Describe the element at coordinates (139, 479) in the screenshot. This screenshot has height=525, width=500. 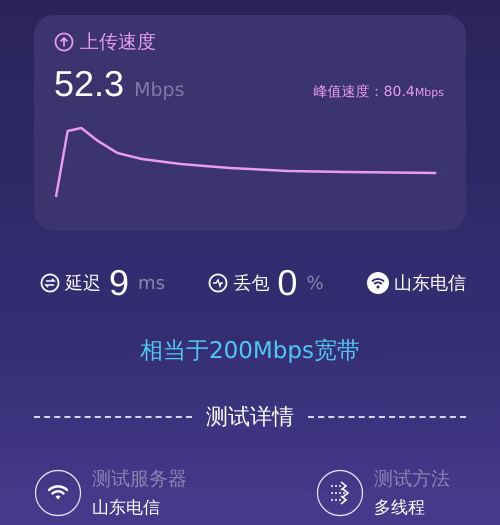
I see `detail-label: 测试服务器` at that location.